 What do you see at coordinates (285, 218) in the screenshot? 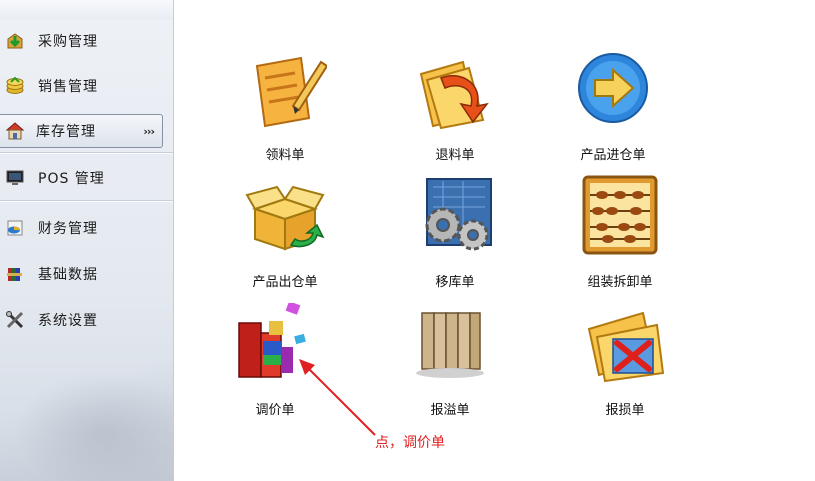
I see `open-box-recycle-icon` at bounding box center [285, 218].